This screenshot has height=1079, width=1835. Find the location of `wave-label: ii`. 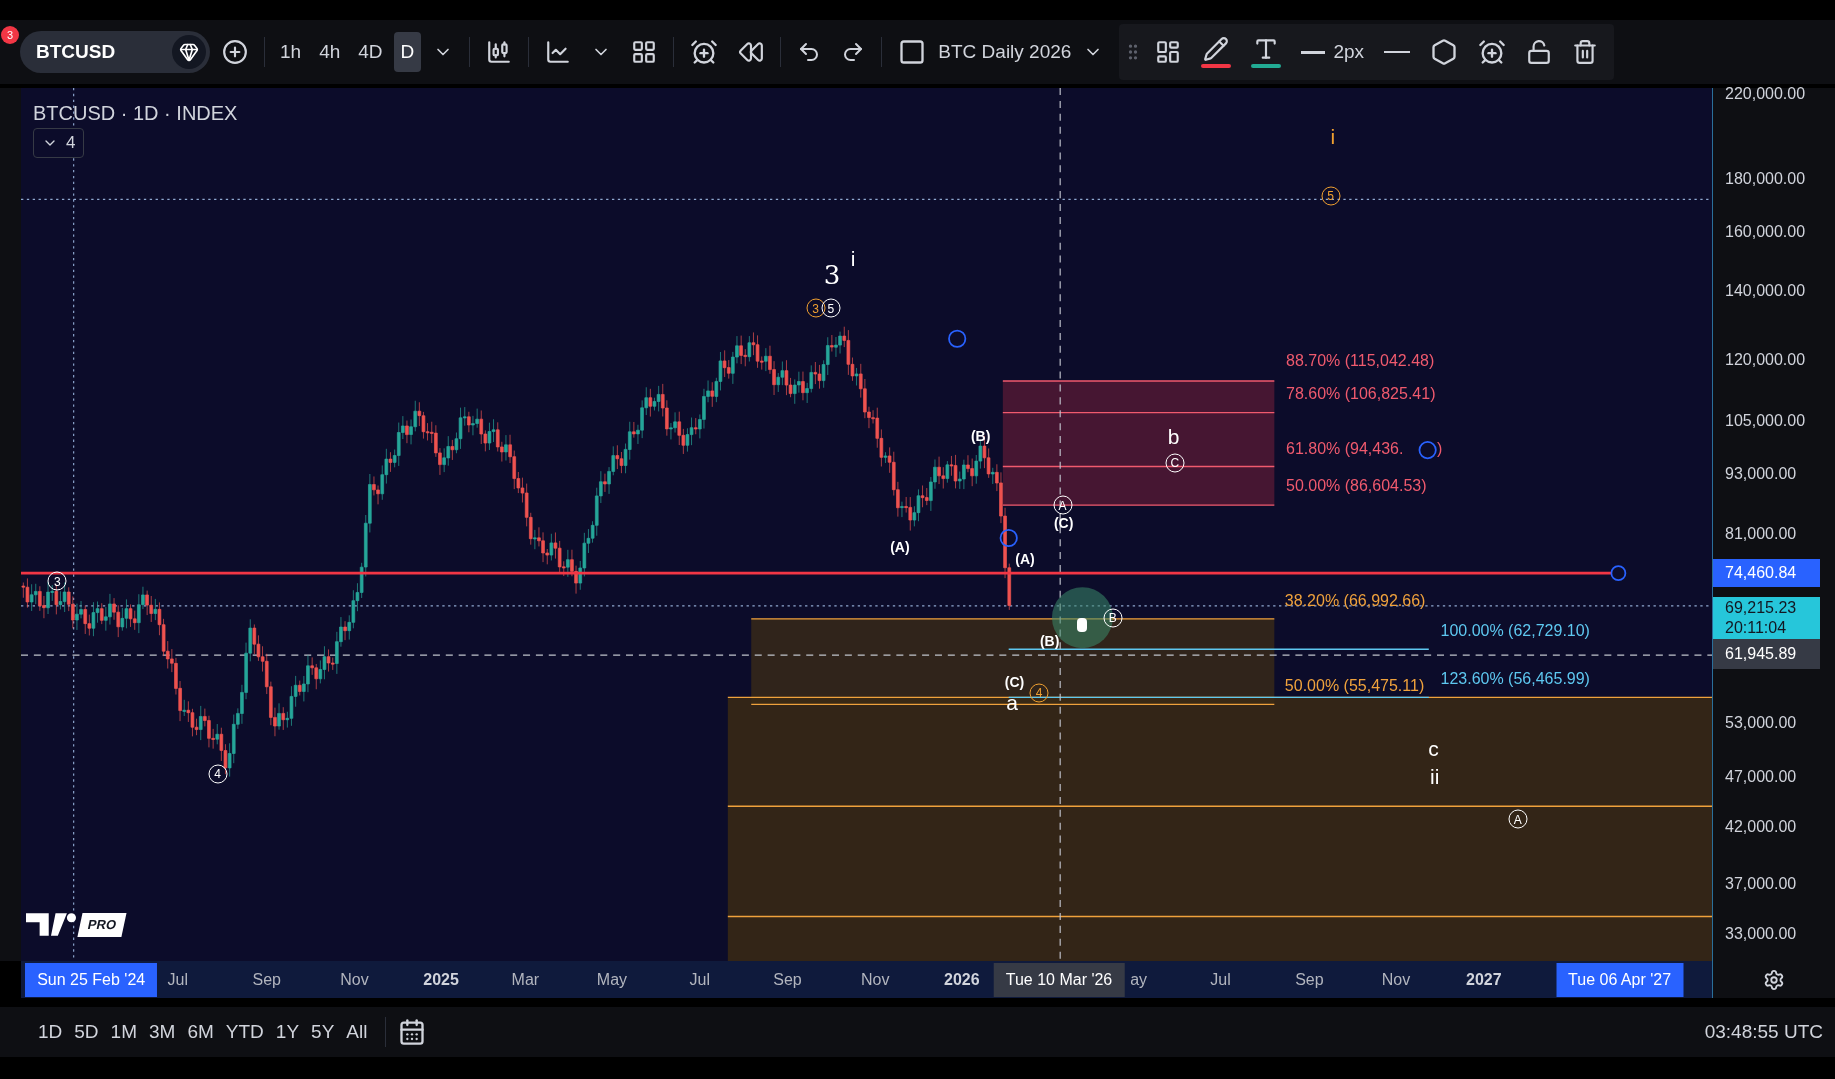

wave-label: ii is located at coordinates (1434, 776).